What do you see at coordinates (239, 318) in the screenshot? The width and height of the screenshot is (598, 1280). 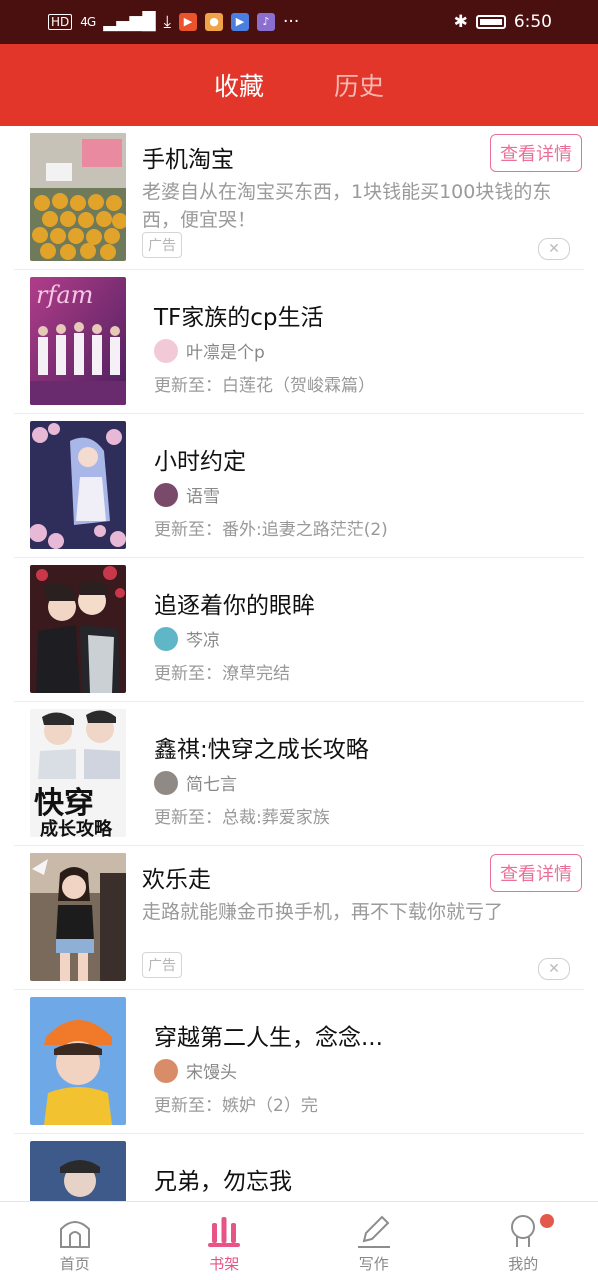 I see `book-title: TF家族的cp生活` at bounding box center [239, 318].